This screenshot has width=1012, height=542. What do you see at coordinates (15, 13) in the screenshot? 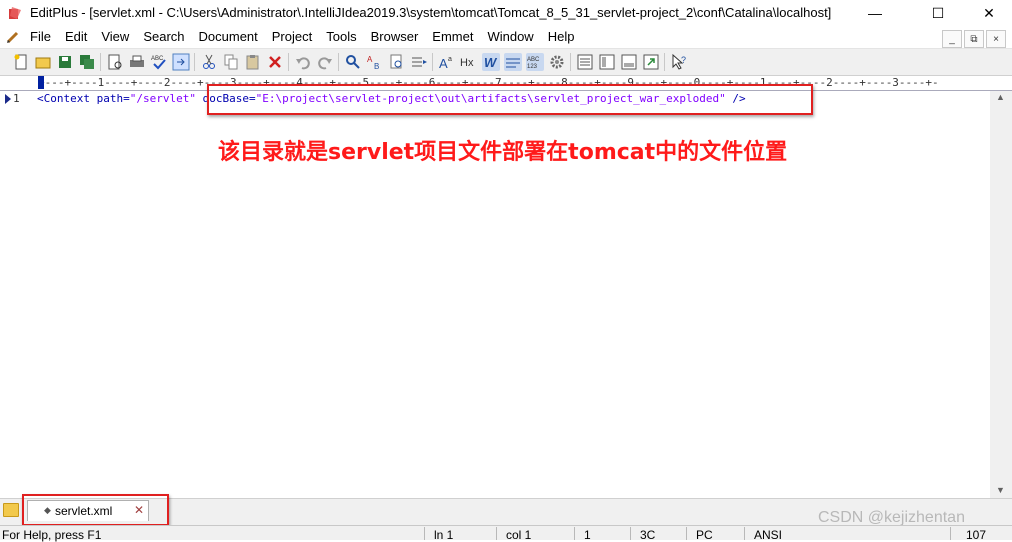
I see `editplus-app-icon` at bounding box center [15, 13].